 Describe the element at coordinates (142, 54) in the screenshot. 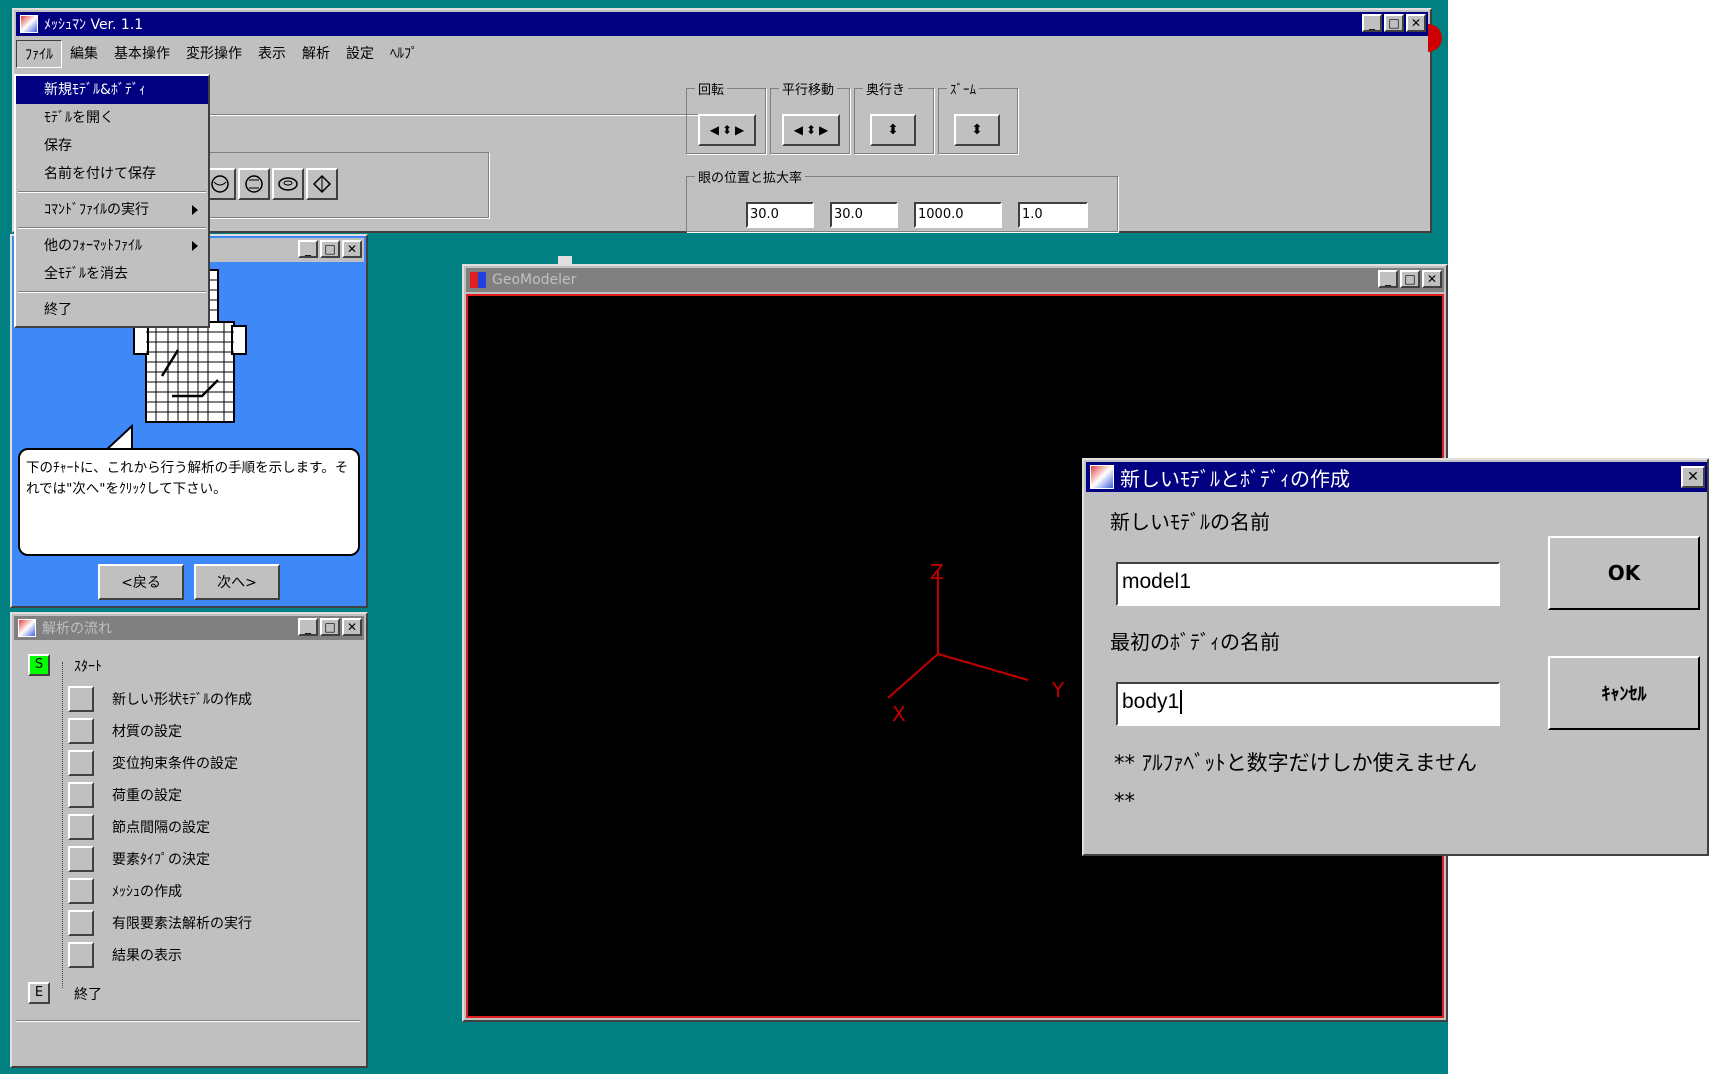

I see `menu-basic-ops: 基本操作` at that location.